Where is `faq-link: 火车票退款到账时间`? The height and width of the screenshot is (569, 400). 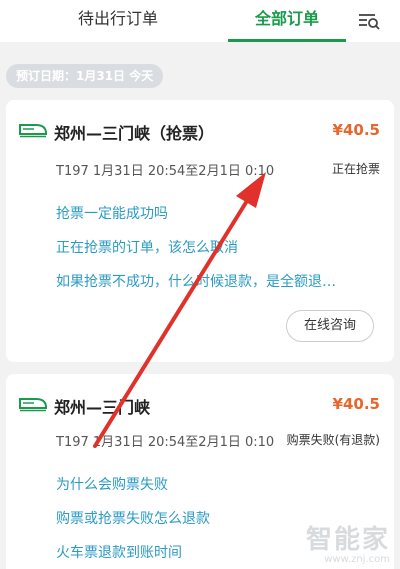
faq-link: 火车票退款到账时间 is located at coordinates (119, 552).